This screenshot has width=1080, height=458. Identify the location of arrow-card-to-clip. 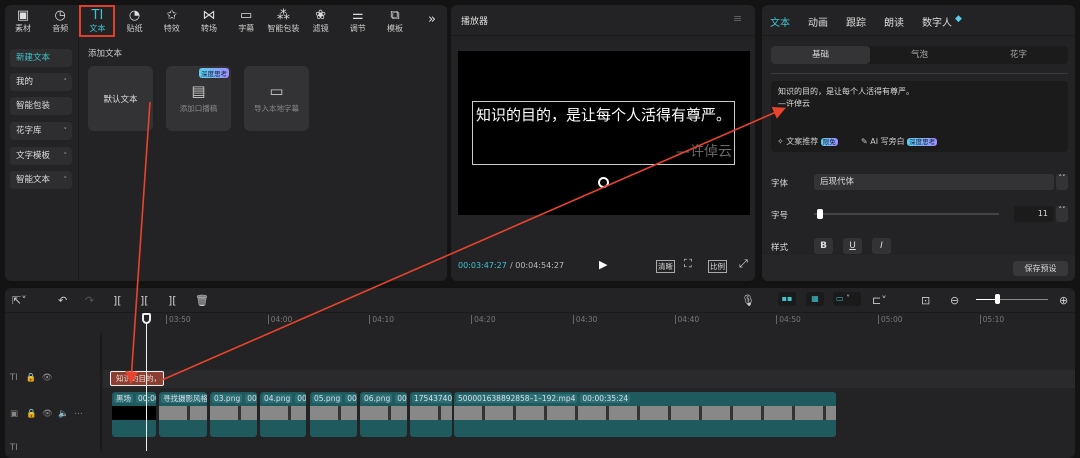
(138, 243).